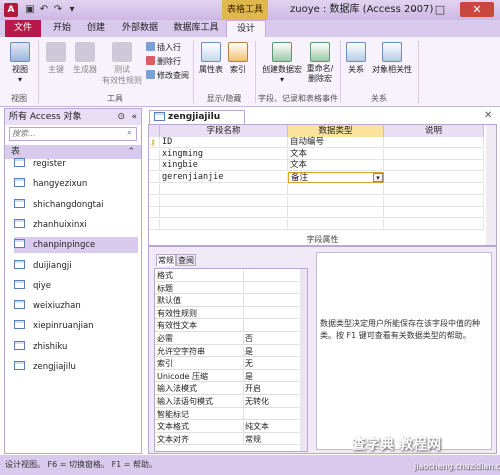 This screenshot has width=500, height=475. Describe the element at coordinates (392, 58) in the screenshot. I see `object-dependencies-button: 对象相关性` at that location.